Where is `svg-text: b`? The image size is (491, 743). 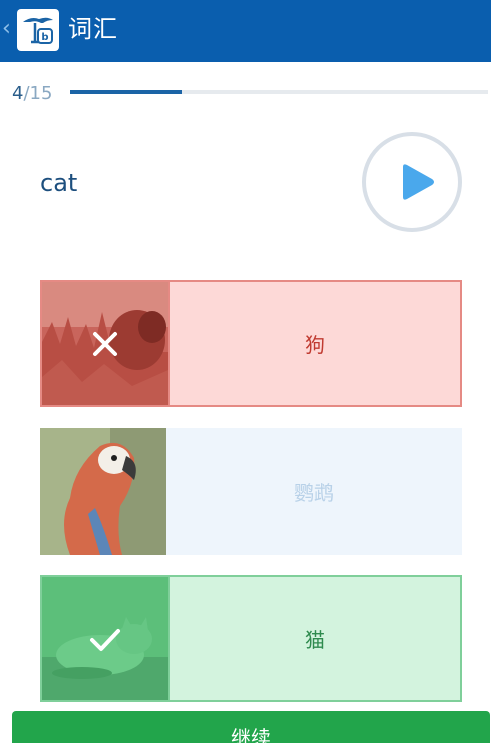
svg-text: b is located at coordinates (44, 37).